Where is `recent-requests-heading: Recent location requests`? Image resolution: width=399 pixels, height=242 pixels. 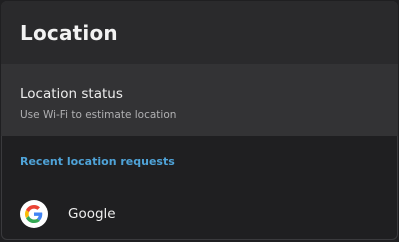
recent-requests-heading: Recent location requests is located at coordinates (97, 161).